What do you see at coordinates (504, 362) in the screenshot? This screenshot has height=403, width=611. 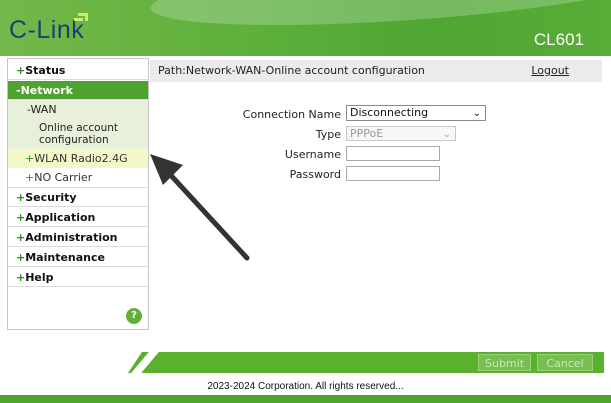 I see `submit-button: Submit` at bounding box center [504, 362].